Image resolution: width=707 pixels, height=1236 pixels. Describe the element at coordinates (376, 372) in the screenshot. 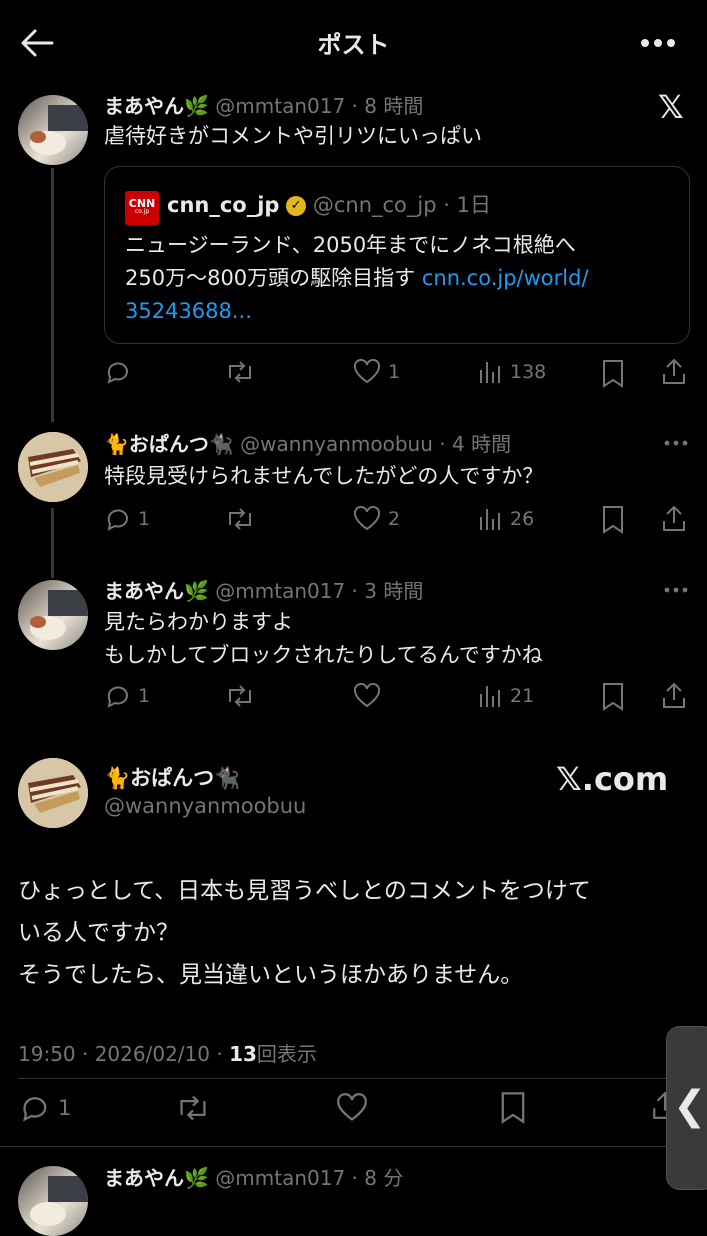

I see `like-button: 1` at that location.